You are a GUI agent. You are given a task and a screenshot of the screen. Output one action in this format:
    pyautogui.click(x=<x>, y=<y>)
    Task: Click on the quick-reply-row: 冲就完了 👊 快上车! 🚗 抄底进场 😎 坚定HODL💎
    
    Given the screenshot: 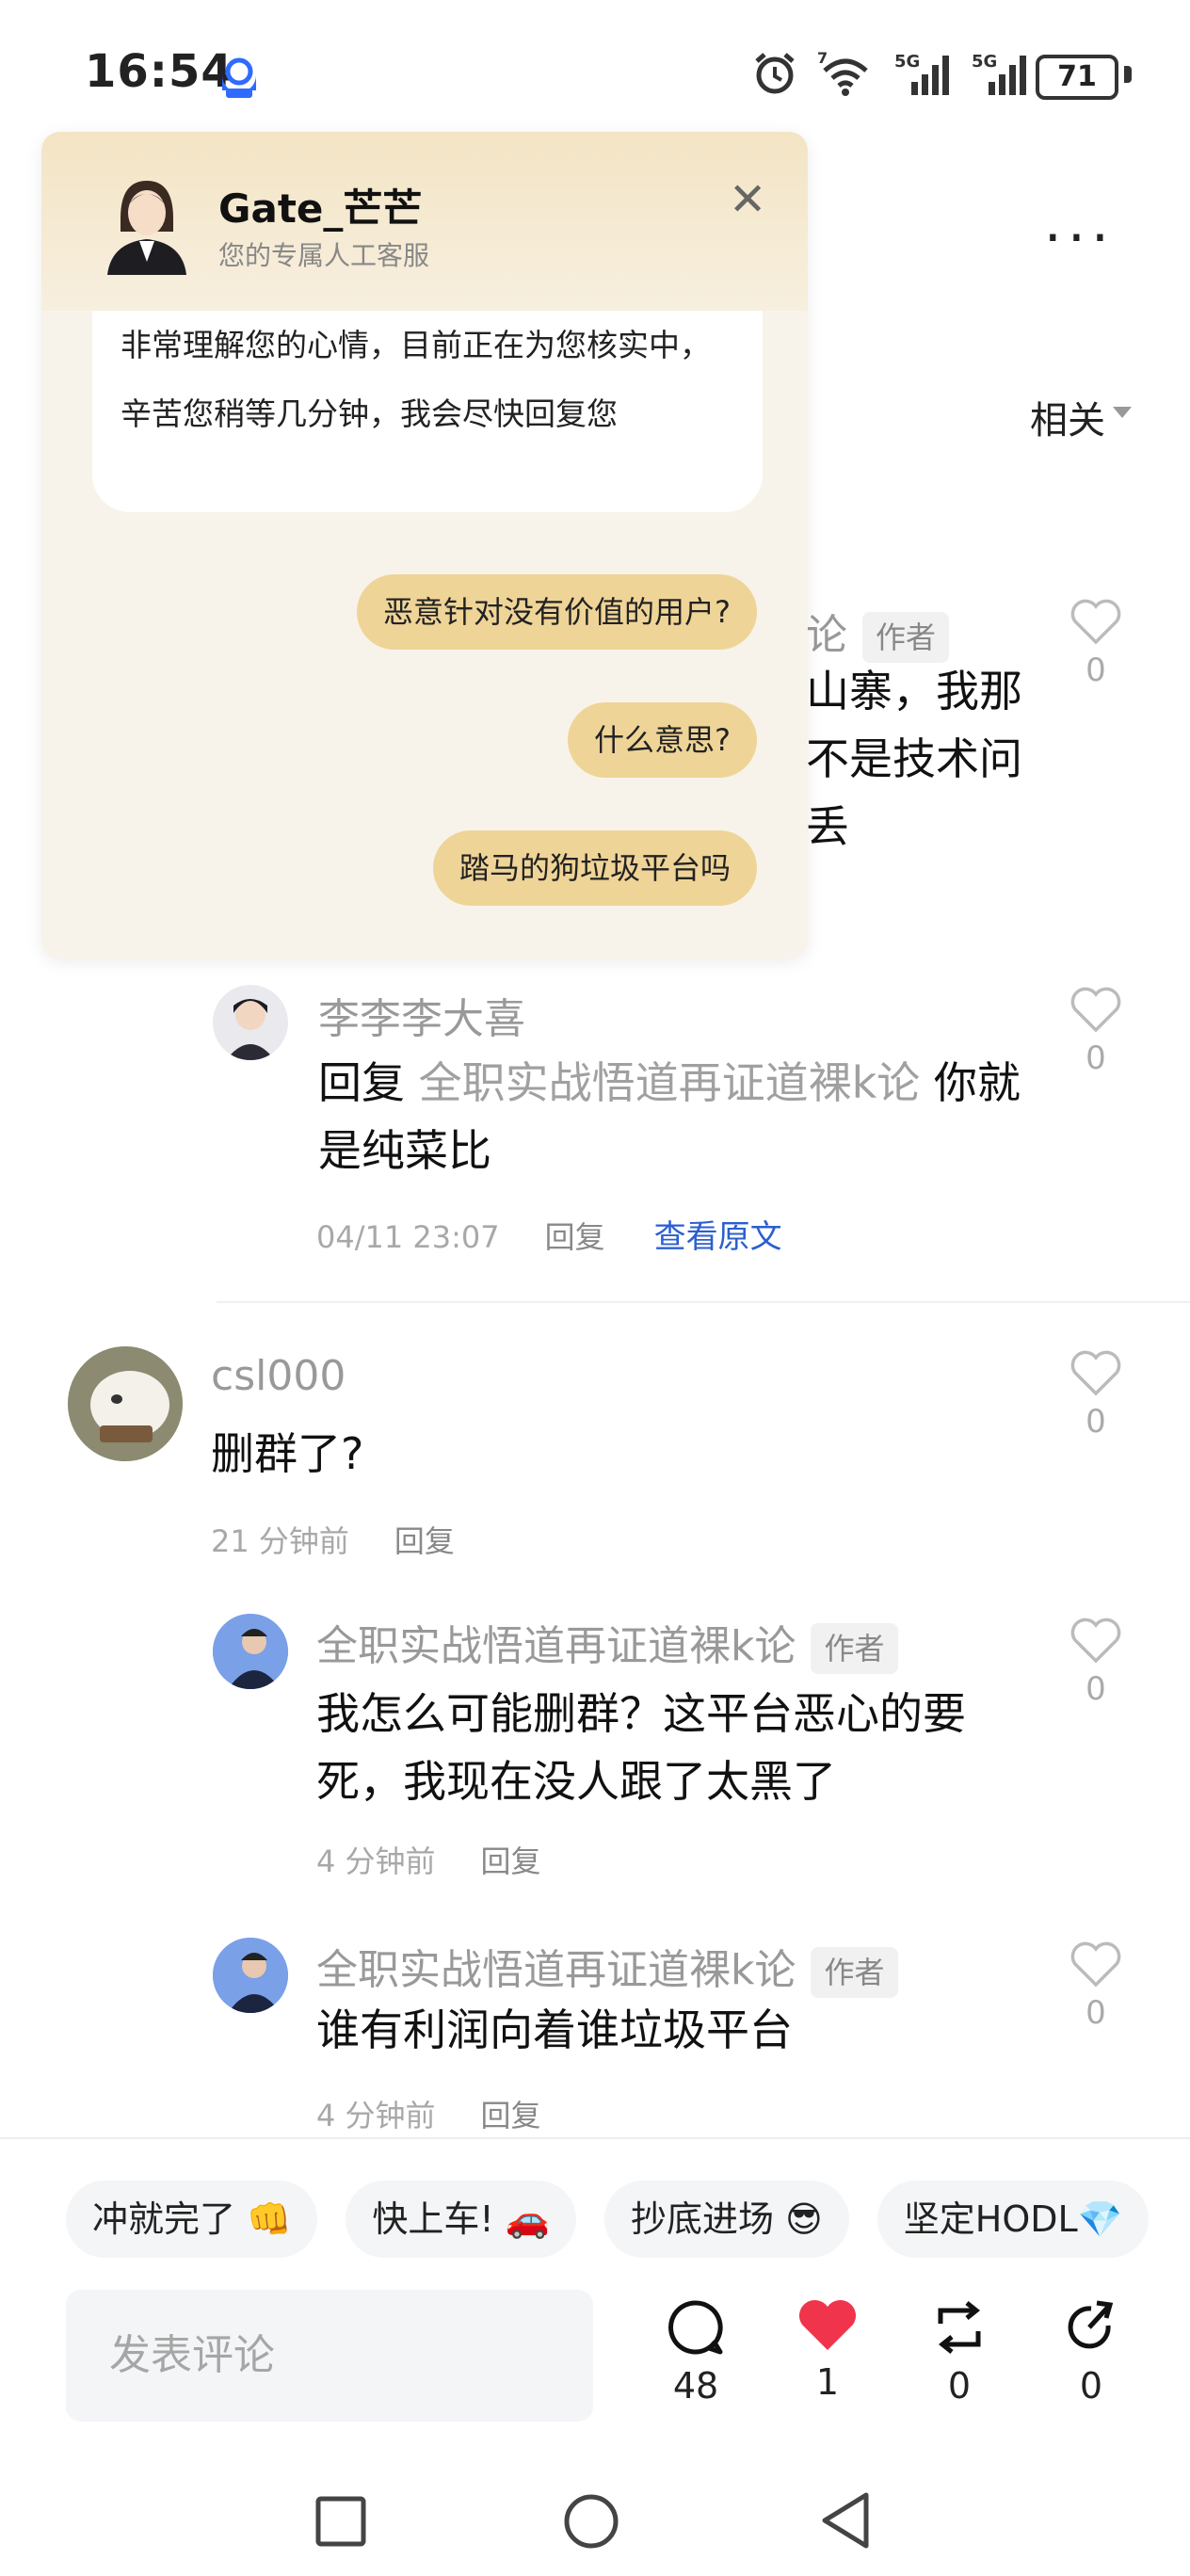 What is the action you would take?
    pyautogui.click(x=607, y=2219)
    